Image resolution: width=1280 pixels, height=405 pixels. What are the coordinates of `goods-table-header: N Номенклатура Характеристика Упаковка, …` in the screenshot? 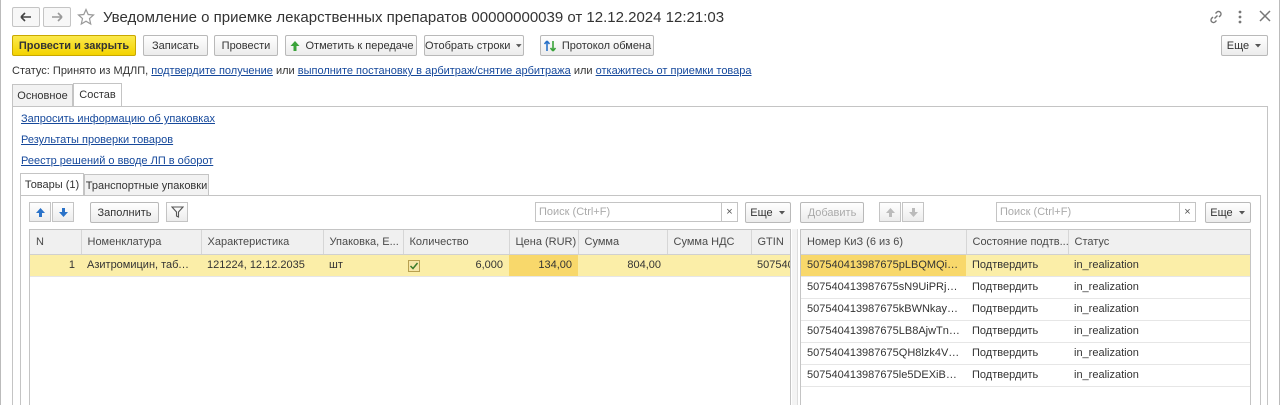 It's located at (410, 242).